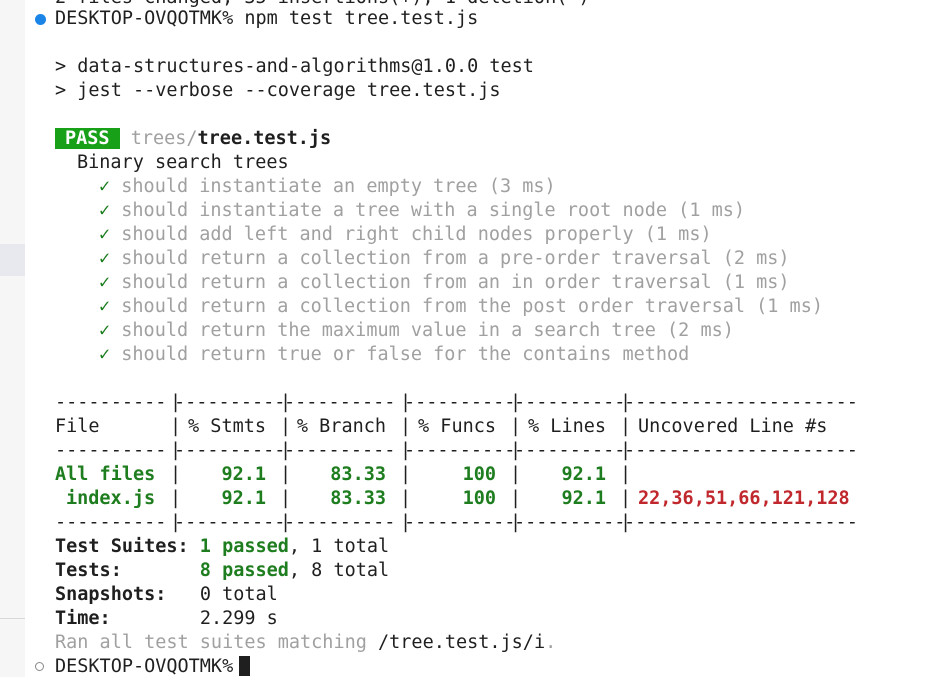 This screenshot has height=679, width=925. Describe the element at coordinates (39, 666) in the screenshot. I see `prompt-status-dot-icon` at that location.